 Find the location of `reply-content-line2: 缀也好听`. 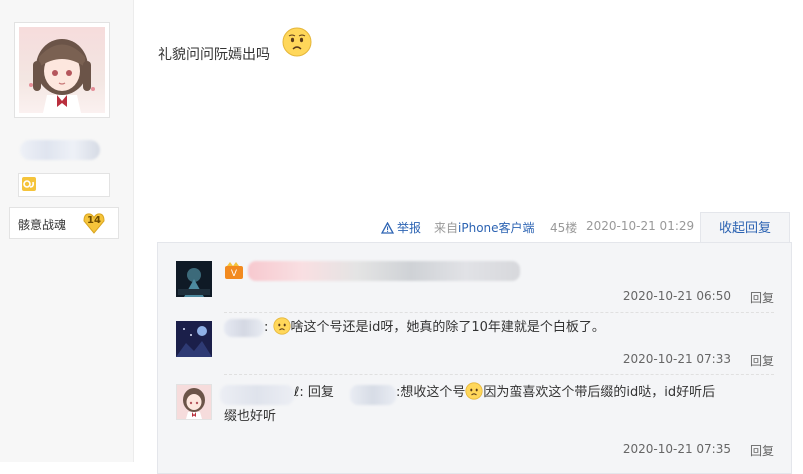

reply-content-line2: 缀也好听 is located at coordinates (250, 416).